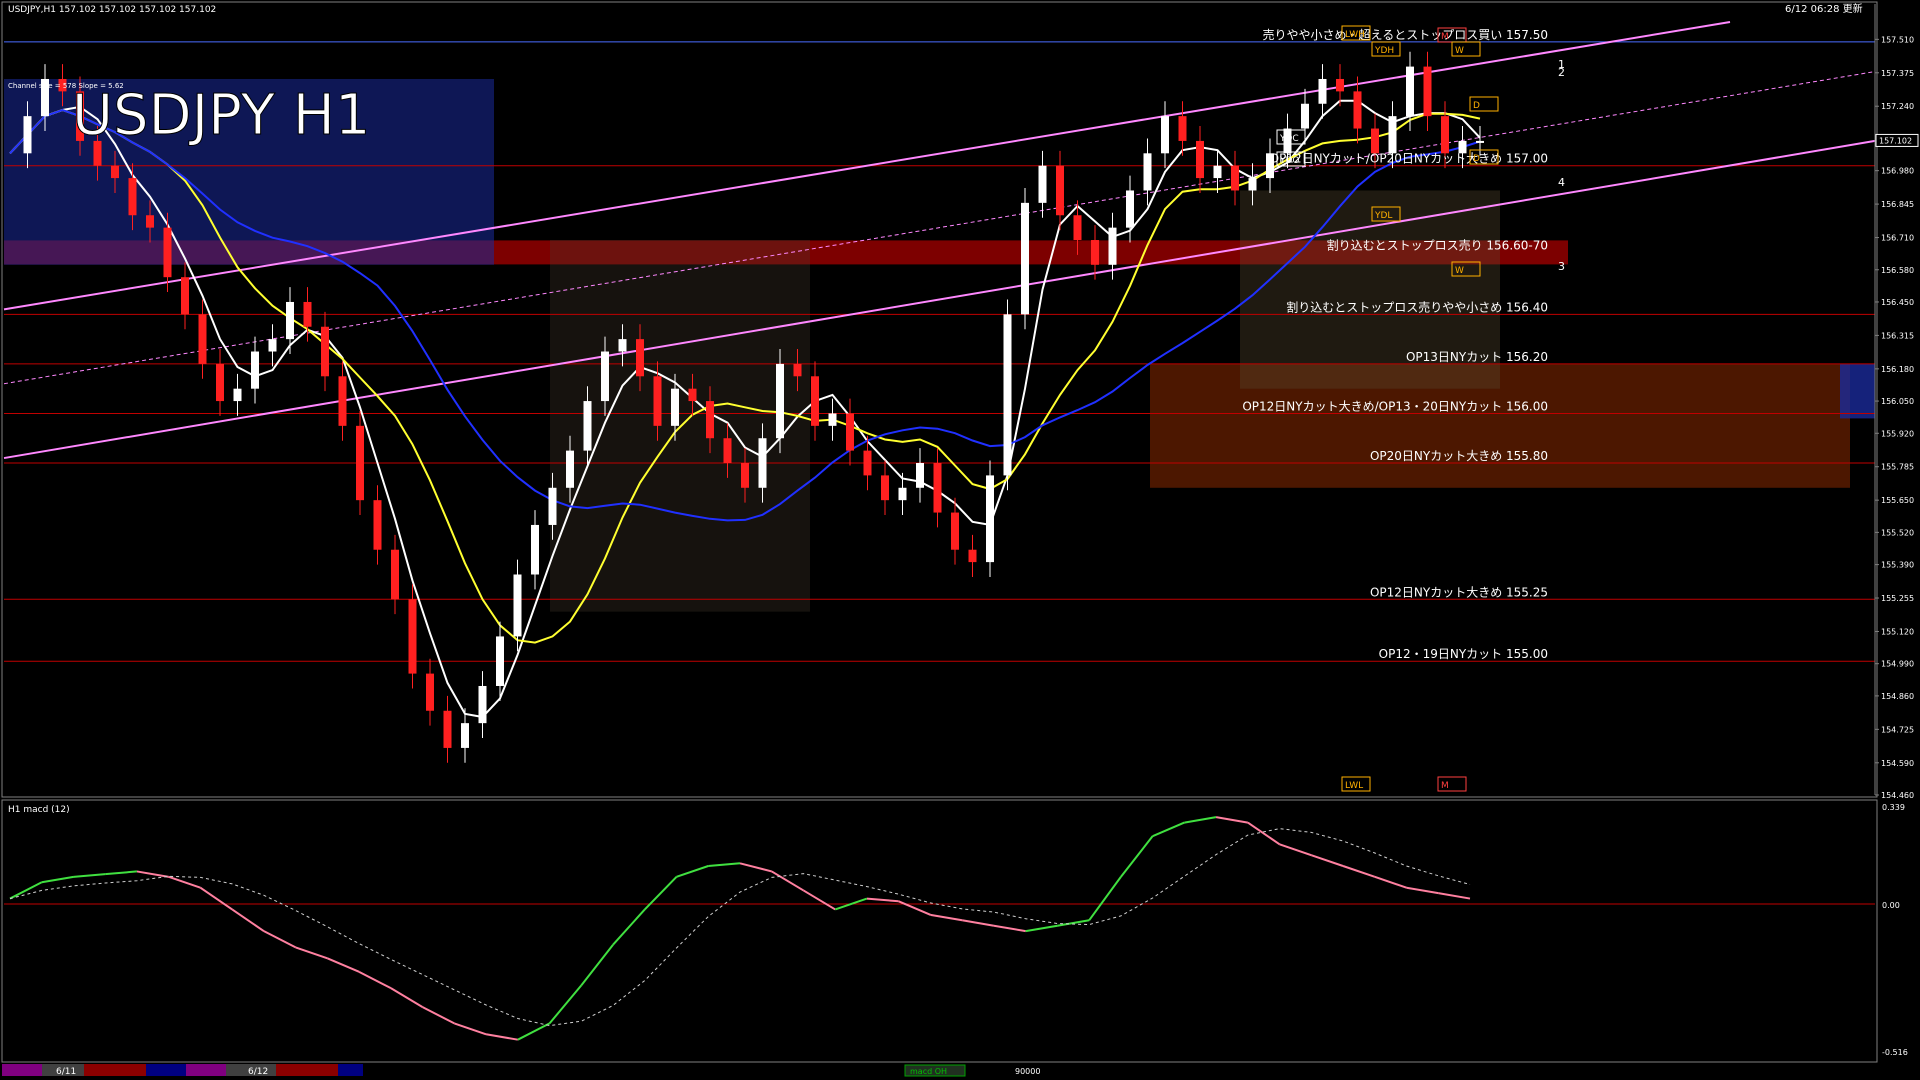 Image resolution: width=1920 pixels, height=1080 pixels. What do you see at coordinates (1893, 807) in the screenshot?
I see `macd-axis-top: 0.339` at bounding box center [1893, 807].